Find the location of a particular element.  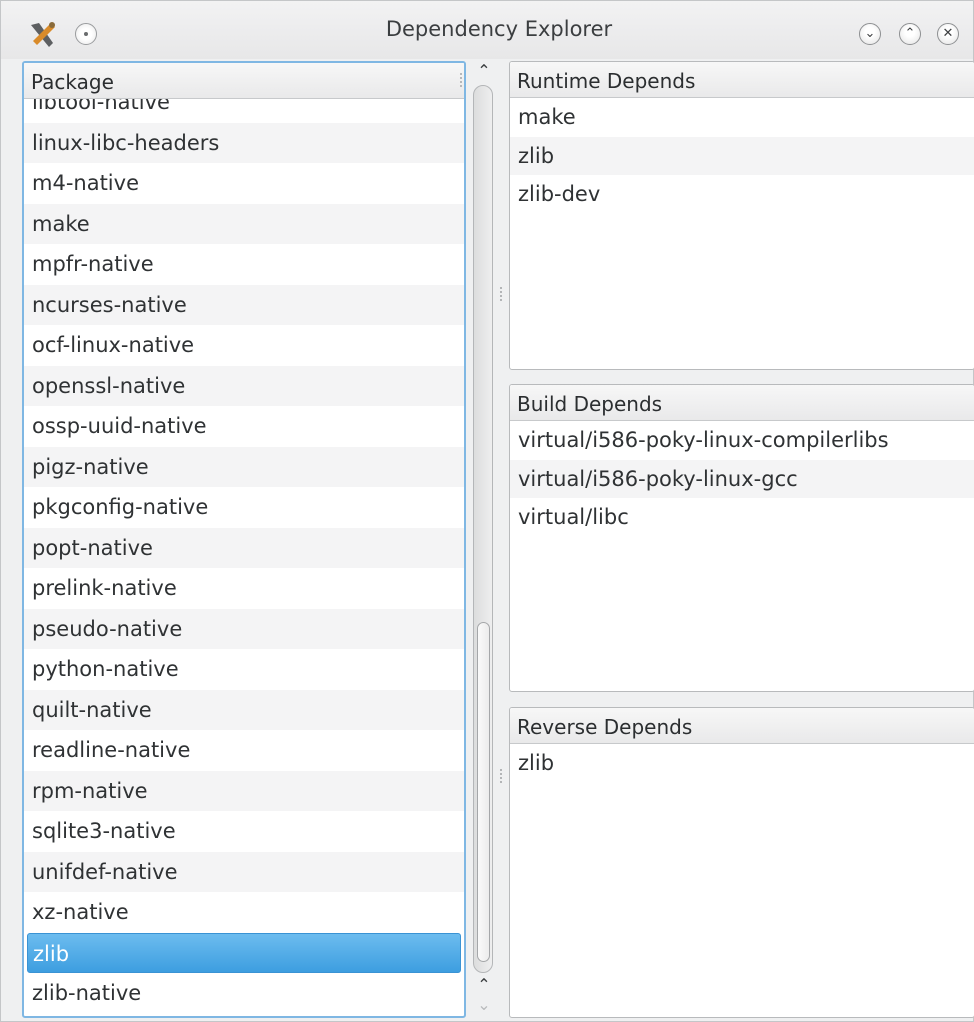

list-item: readline-native is located at coordinates (244, 750).